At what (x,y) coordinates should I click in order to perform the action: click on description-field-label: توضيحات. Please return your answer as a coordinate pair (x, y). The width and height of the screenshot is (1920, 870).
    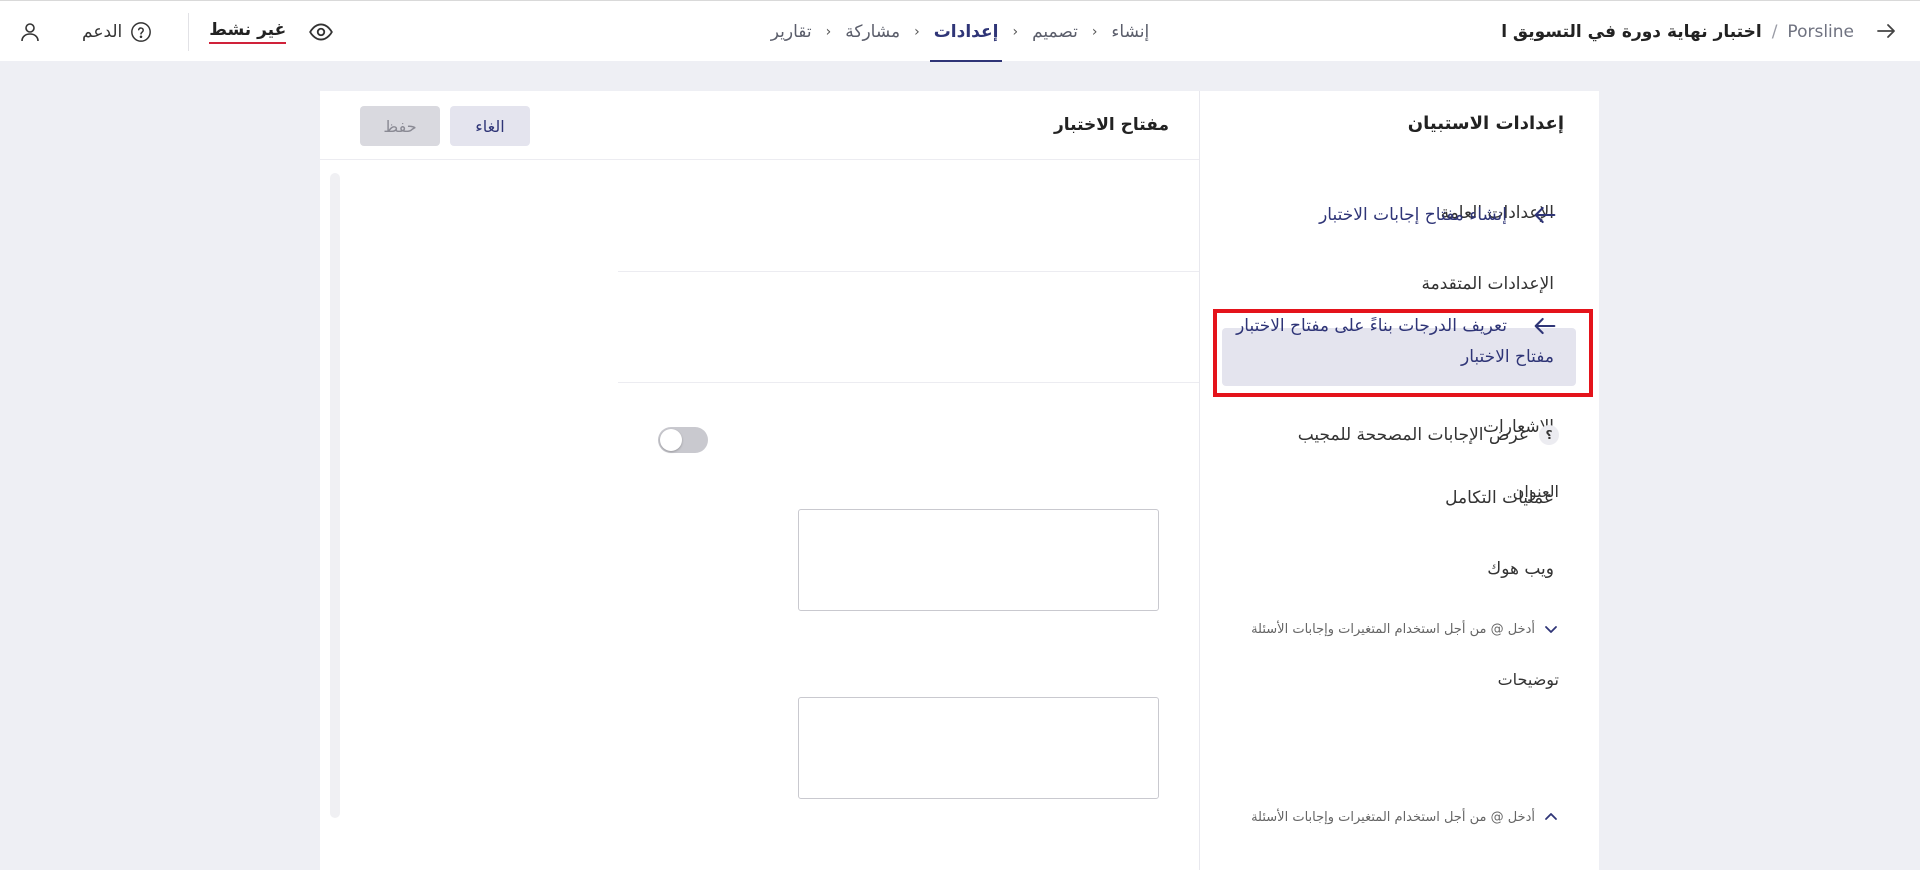
    Looking at the image, I should click on (1528, 679).